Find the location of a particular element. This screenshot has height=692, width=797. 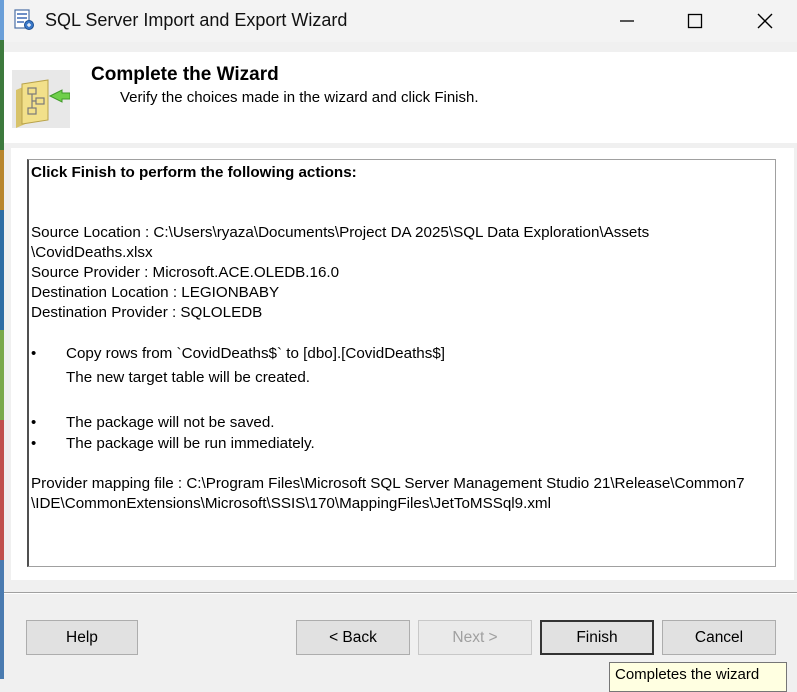

maximize-button is located at coordinates (695, 21).